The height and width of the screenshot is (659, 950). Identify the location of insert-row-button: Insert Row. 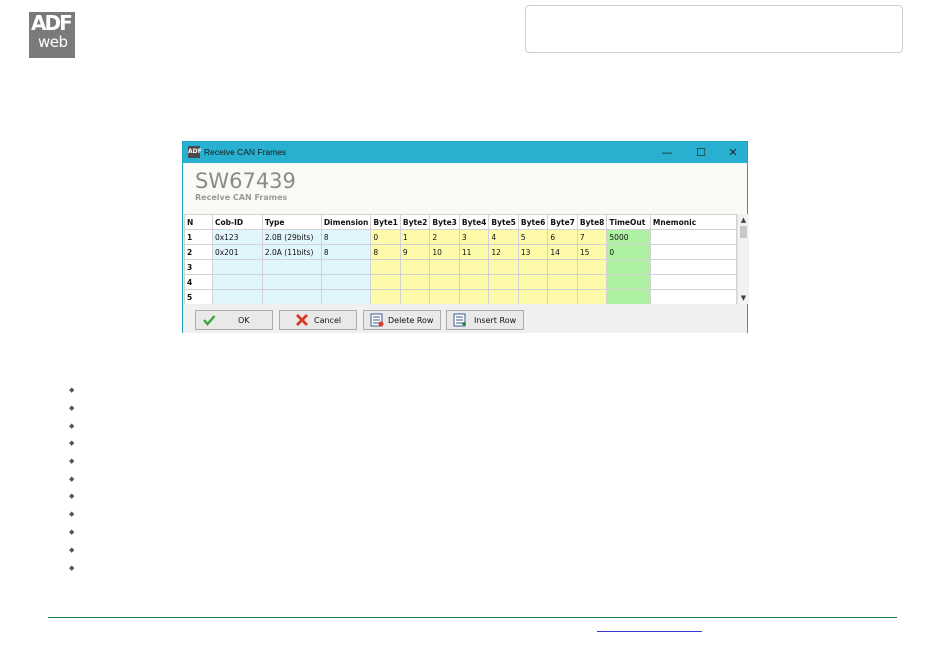
(485, 320).